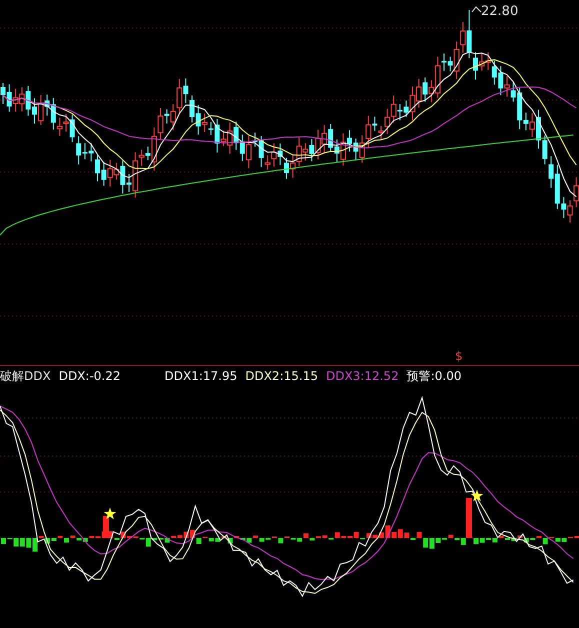 This screenshot has height=628, width=579. What do you see at coordinates (89, 376) in the screenshot?
I see `legend-label: DDX:-0.22` at bounding box center [89, 376].